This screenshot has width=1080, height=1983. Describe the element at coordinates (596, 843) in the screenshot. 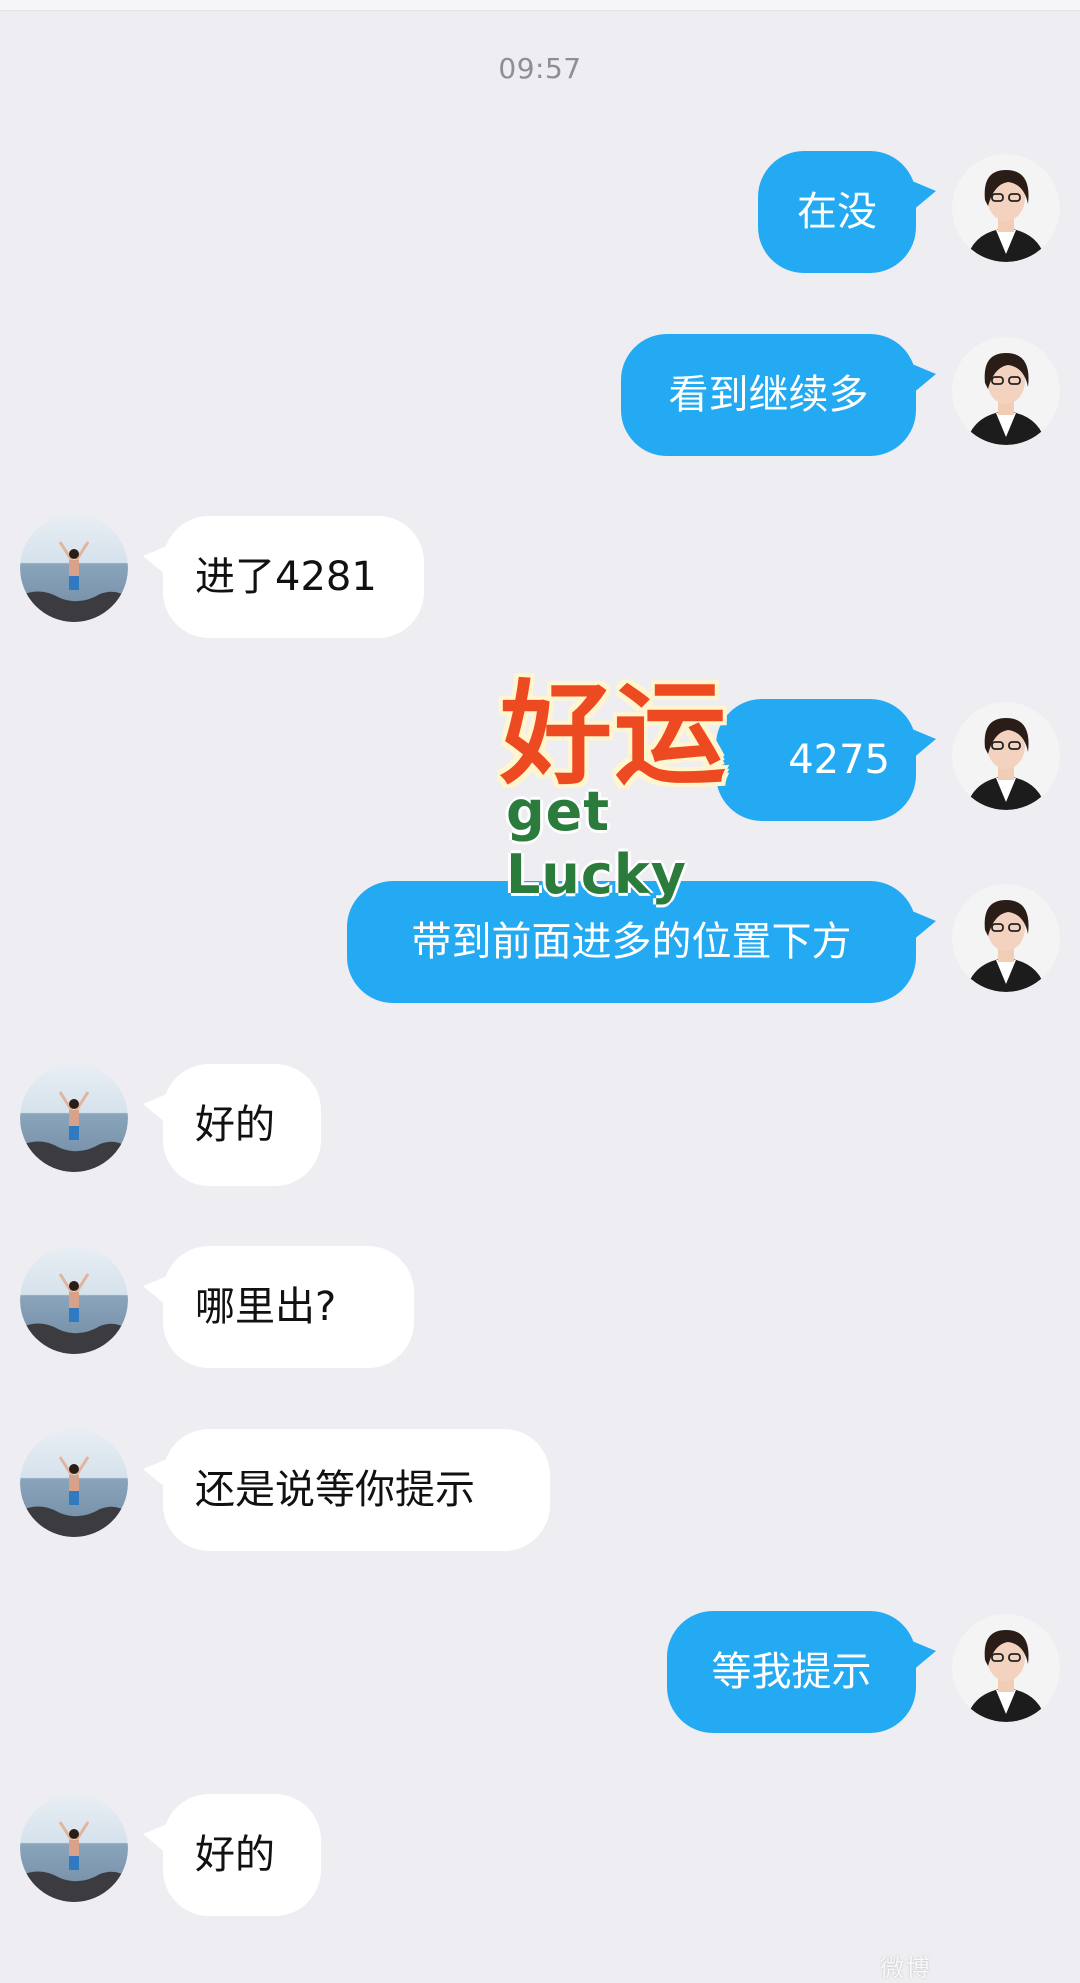

I see `sticker-sub-text: get Lucky` at that location.